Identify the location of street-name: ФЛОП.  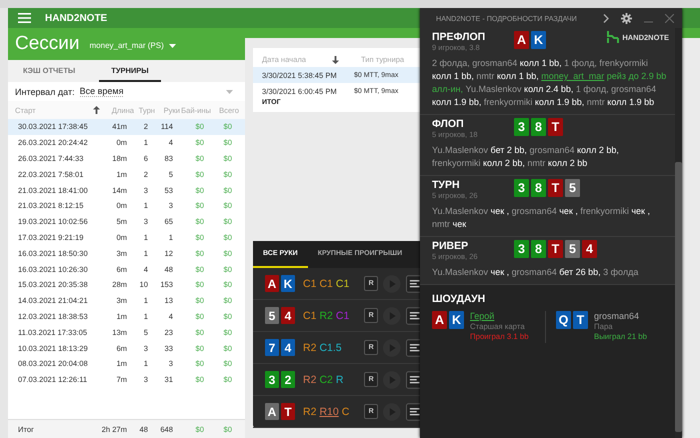
(448, 124).